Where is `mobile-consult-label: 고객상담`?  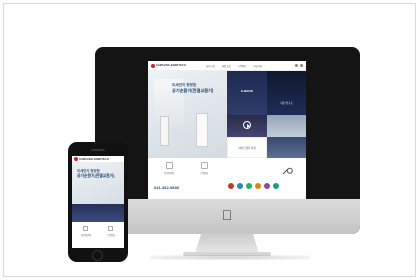
mobile-consult-label: 고객상담 is located at coordinates (111, 235).